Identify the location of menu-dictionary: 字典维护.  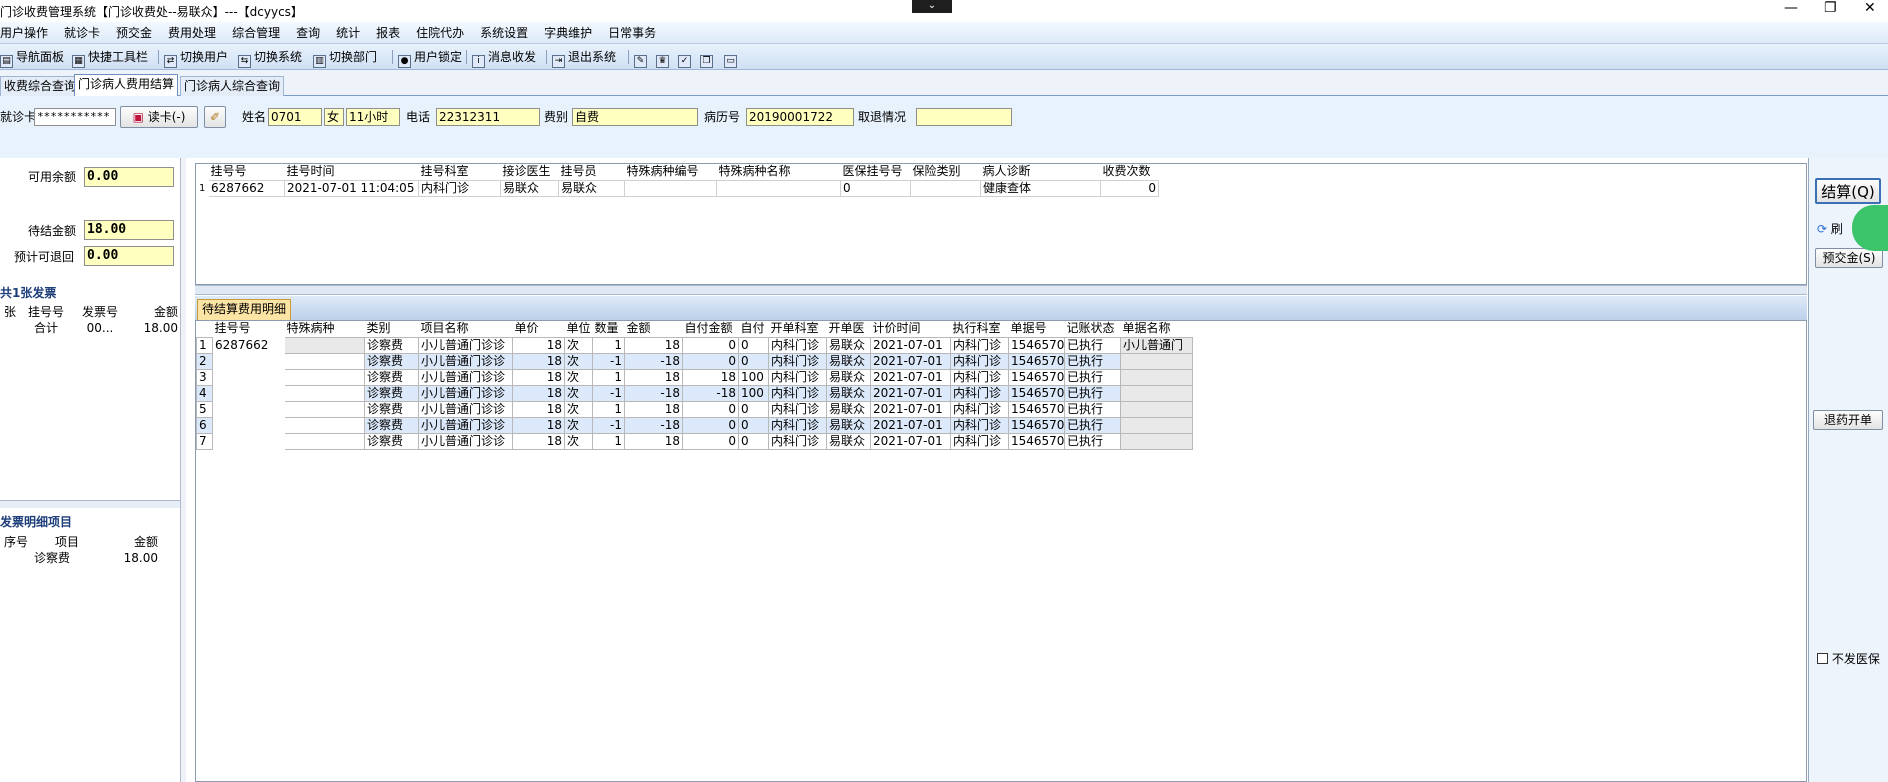
(568, 33).